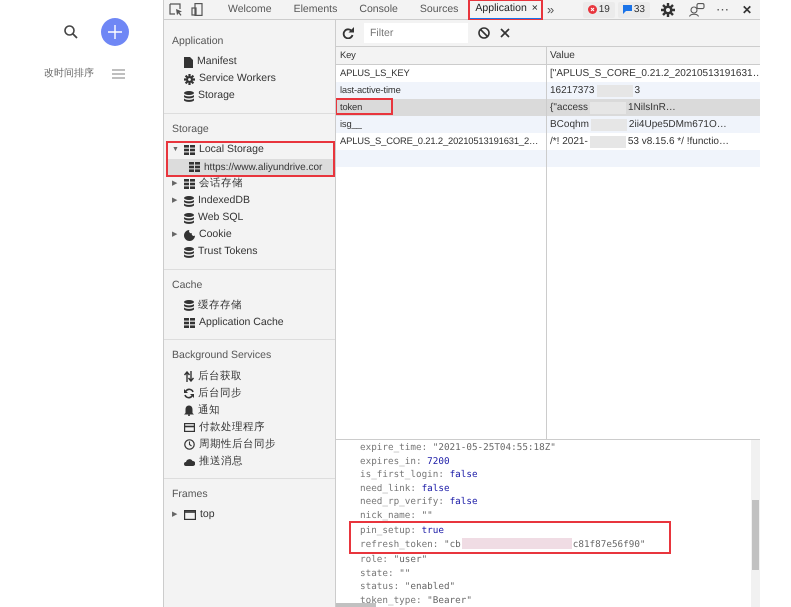 The width and height of the screenshot is (791, 607). I want to click on search-icon, so click(71, 32).